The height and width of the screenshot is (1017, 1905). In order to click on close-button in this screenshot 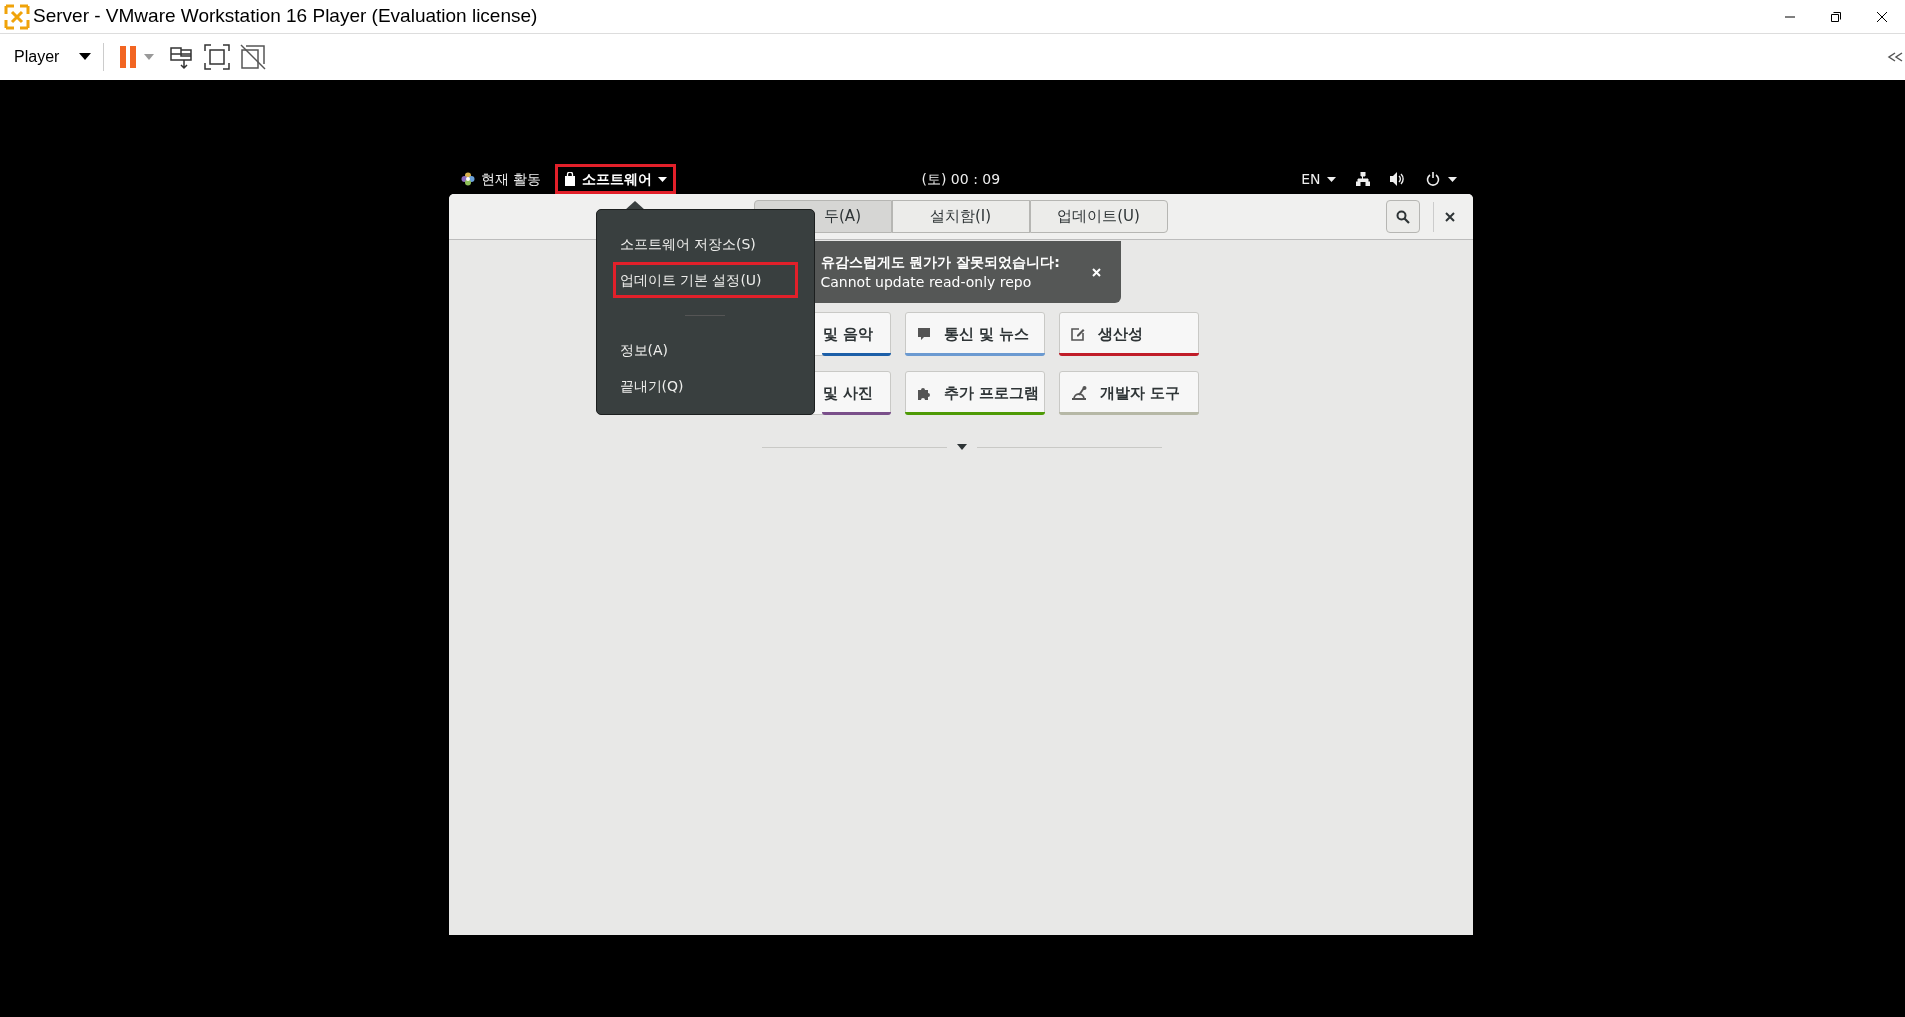, I will do `click(1449, 217)`.